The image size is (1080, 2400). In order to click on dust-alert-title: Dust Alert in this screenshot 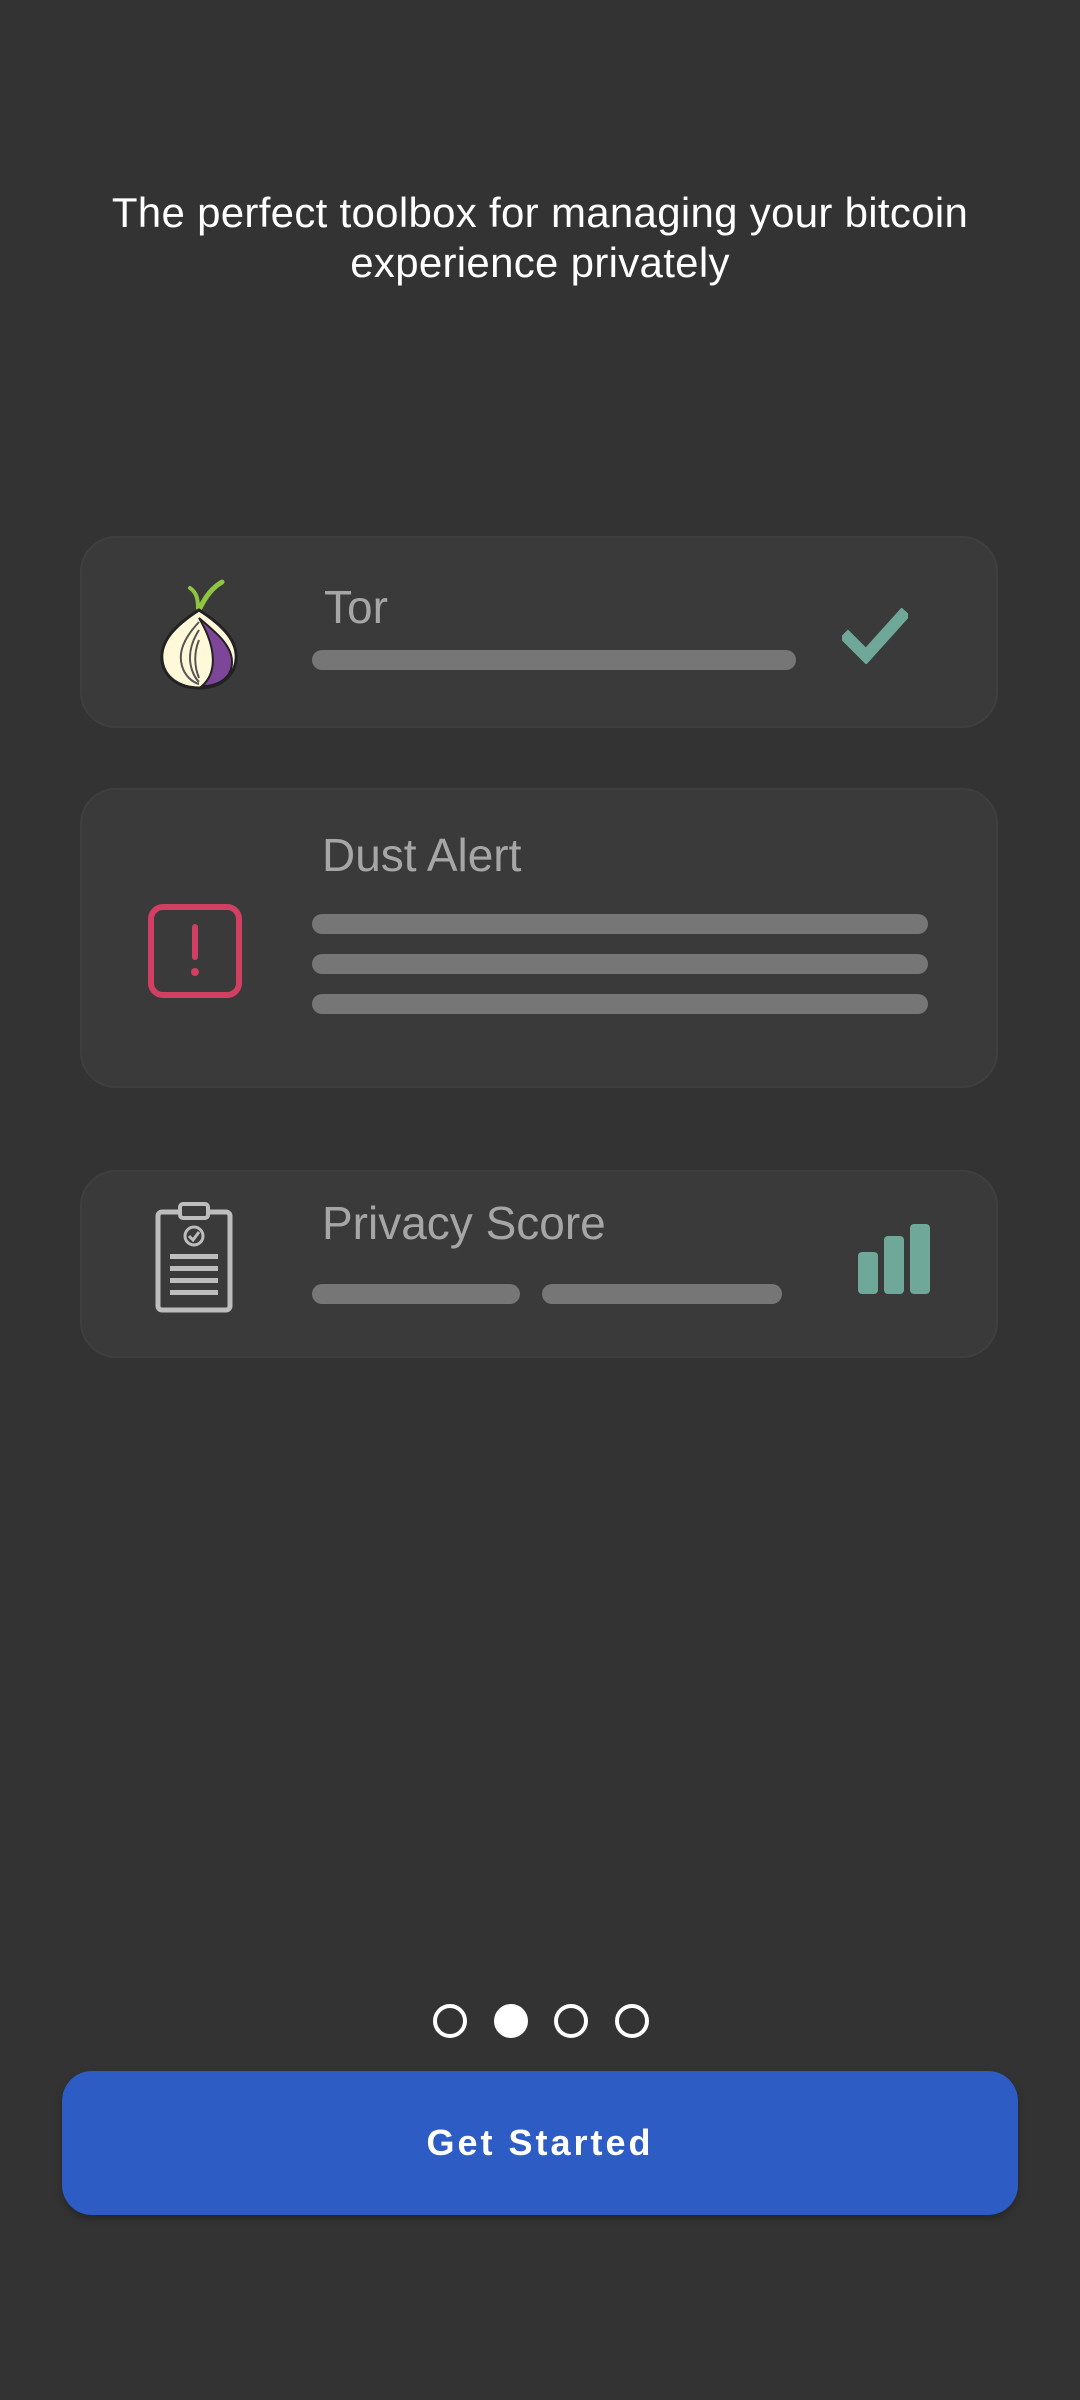, I will do `click(422, 855)`.